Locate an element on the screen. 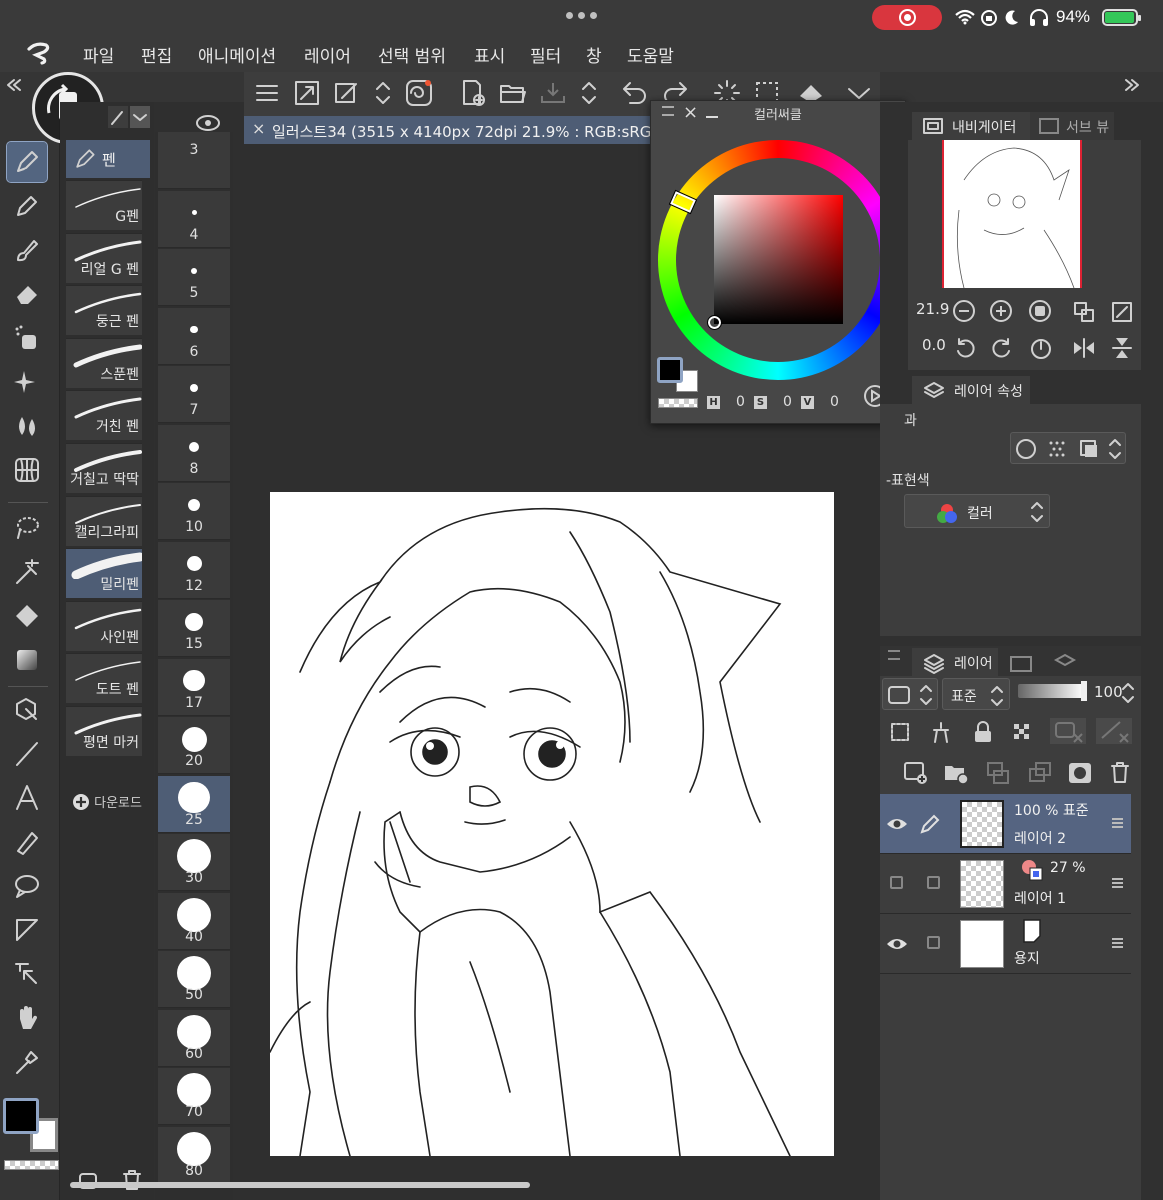  undo-icon is located at coordinates (635, 93).